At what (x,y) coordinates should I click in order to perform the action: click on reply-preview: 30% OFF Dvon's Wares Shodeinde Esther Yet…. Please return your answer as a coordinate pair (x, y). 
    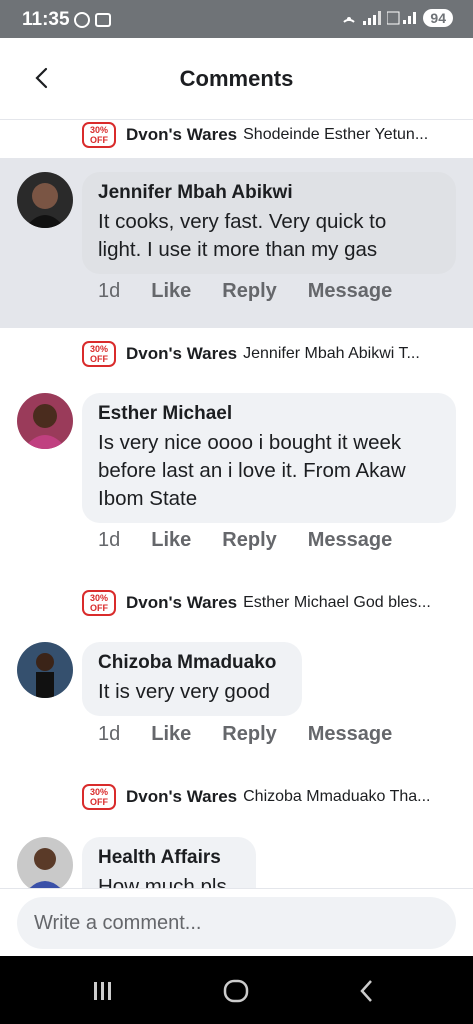
    Looking at the image, I should click on (255, 135).